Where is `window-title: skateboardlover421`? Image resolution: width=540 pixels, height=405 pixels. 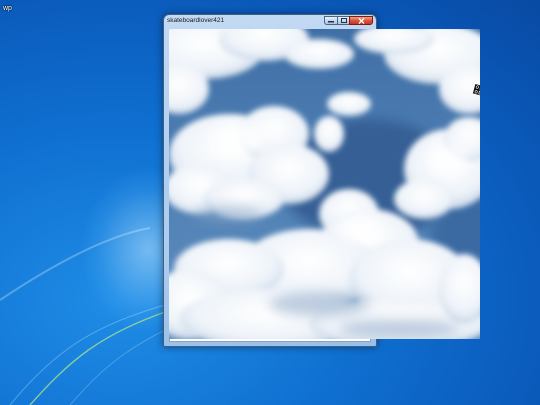 window-title: skateboardlover421 is located at coordinates (196, 20).